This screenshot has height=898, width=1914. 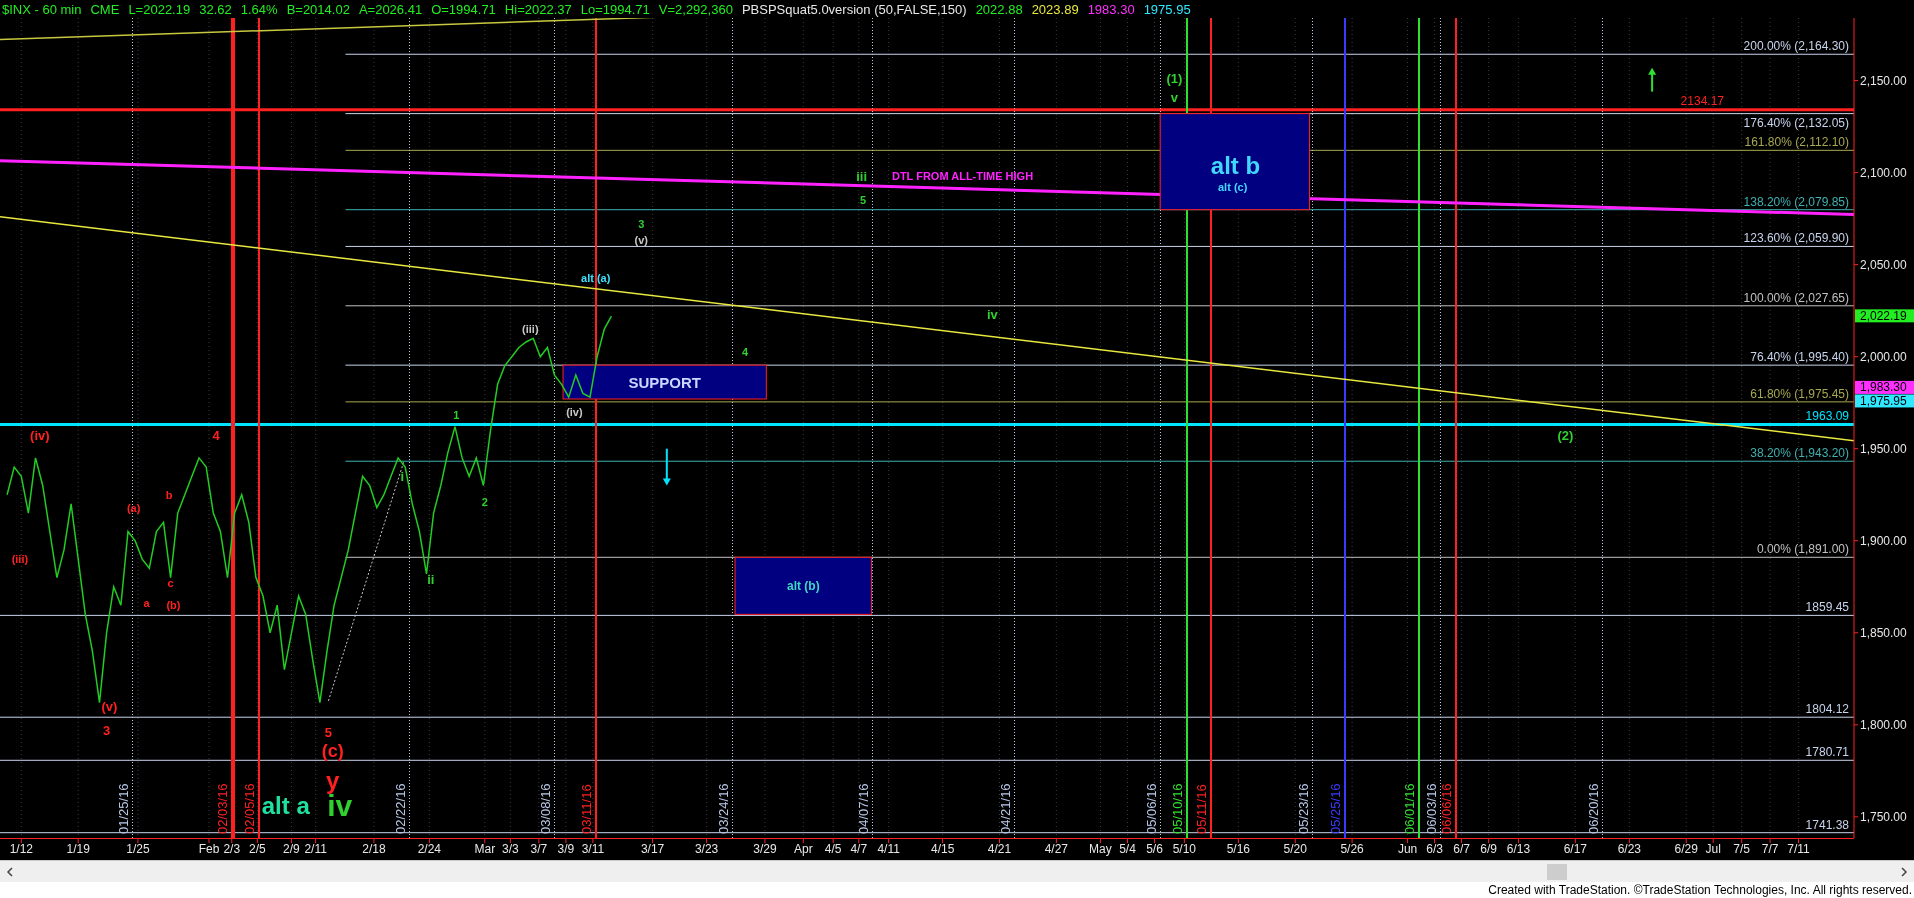 What do you see at coordinates (1518, 849) in the screenshot?
I see `date-axis-label: 6/13` at bounding box center [1518, 849].